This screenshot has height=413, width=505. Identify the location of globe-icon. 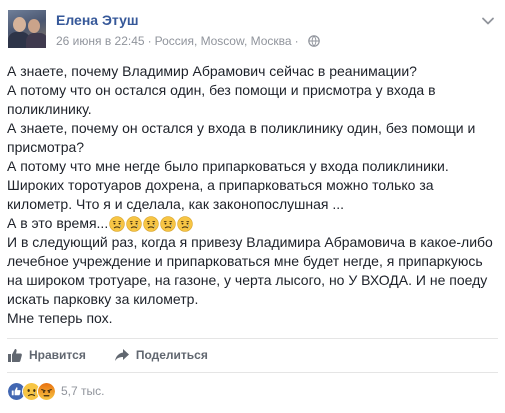
(313, 41).